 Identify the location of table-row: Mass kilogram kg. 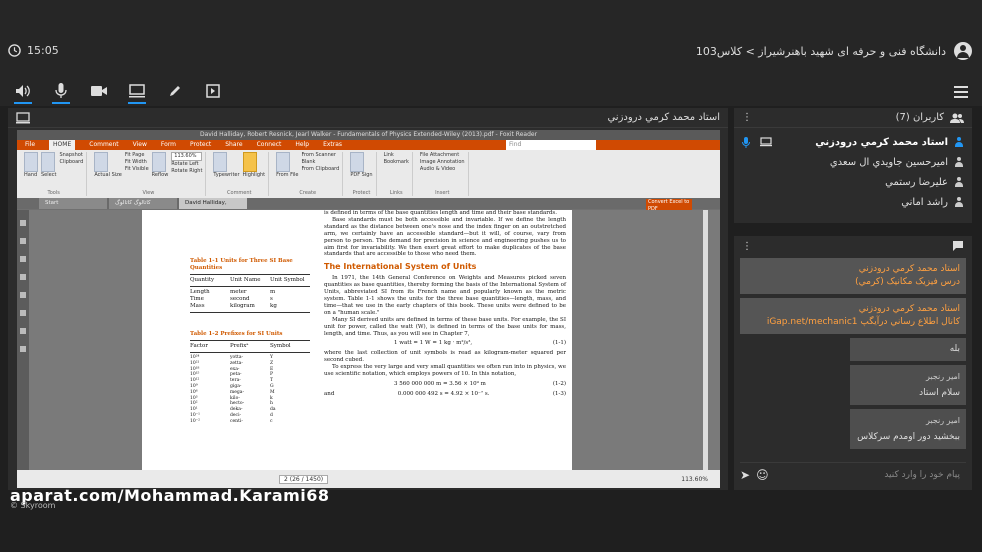
(233, 306).